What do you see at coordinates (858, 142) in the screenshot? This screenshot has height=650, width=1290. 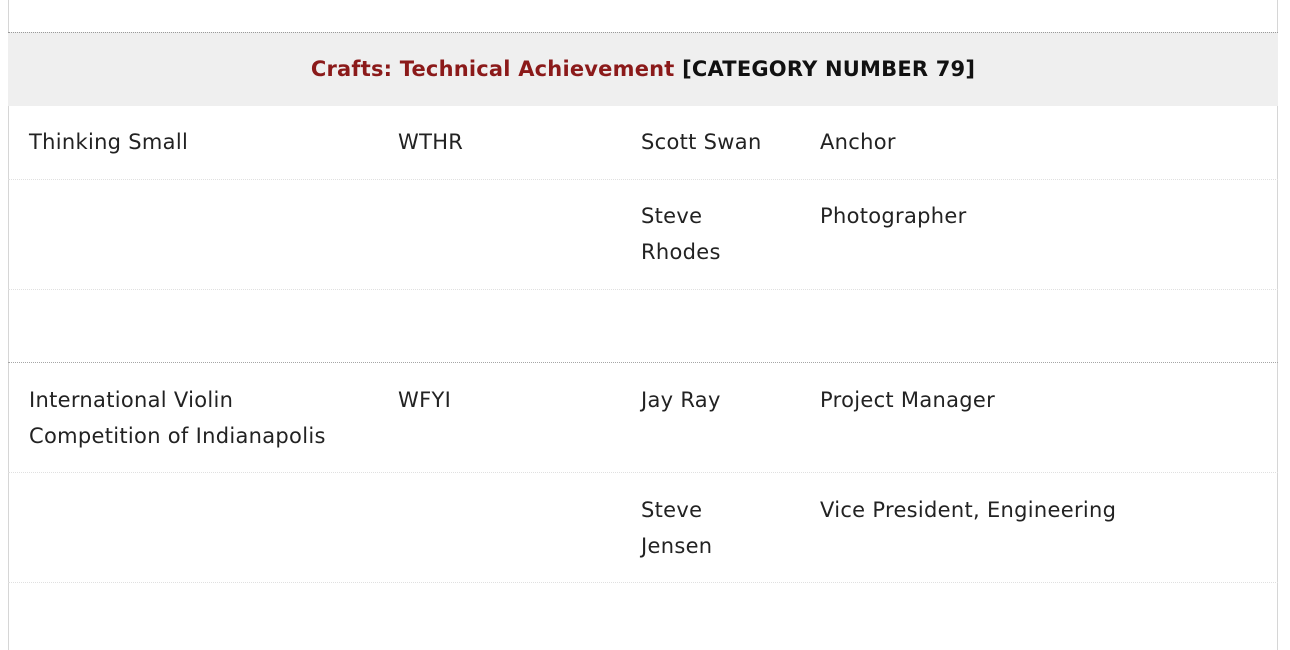 I see `credit-role: Anchor` at bounding box center [858, 142].